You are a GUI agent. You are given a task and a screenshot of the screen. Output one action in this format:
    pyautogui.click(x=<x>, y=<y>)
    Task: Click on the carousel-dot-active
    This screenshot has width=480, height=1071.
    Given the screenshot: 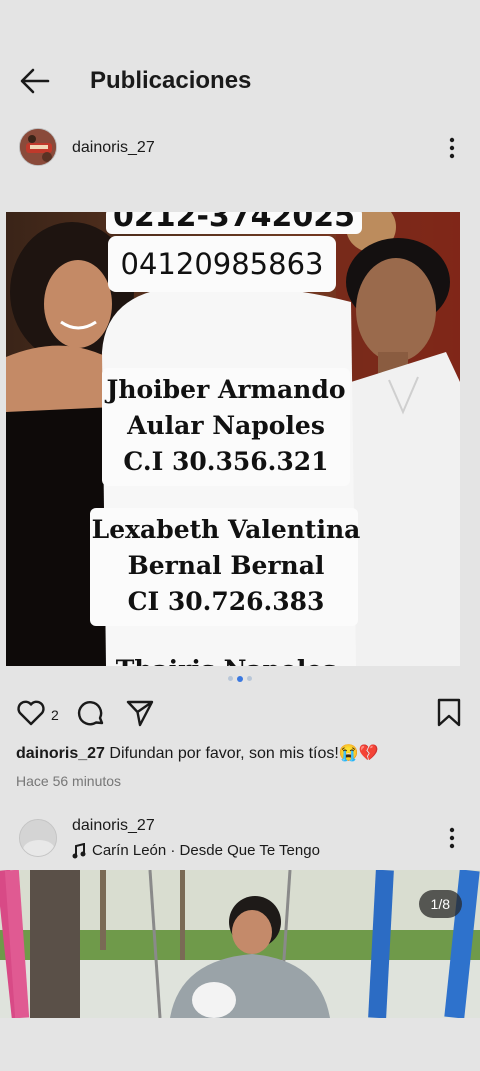 What is the action you would take?
    pyautogui.click(x=240, y=678)
    